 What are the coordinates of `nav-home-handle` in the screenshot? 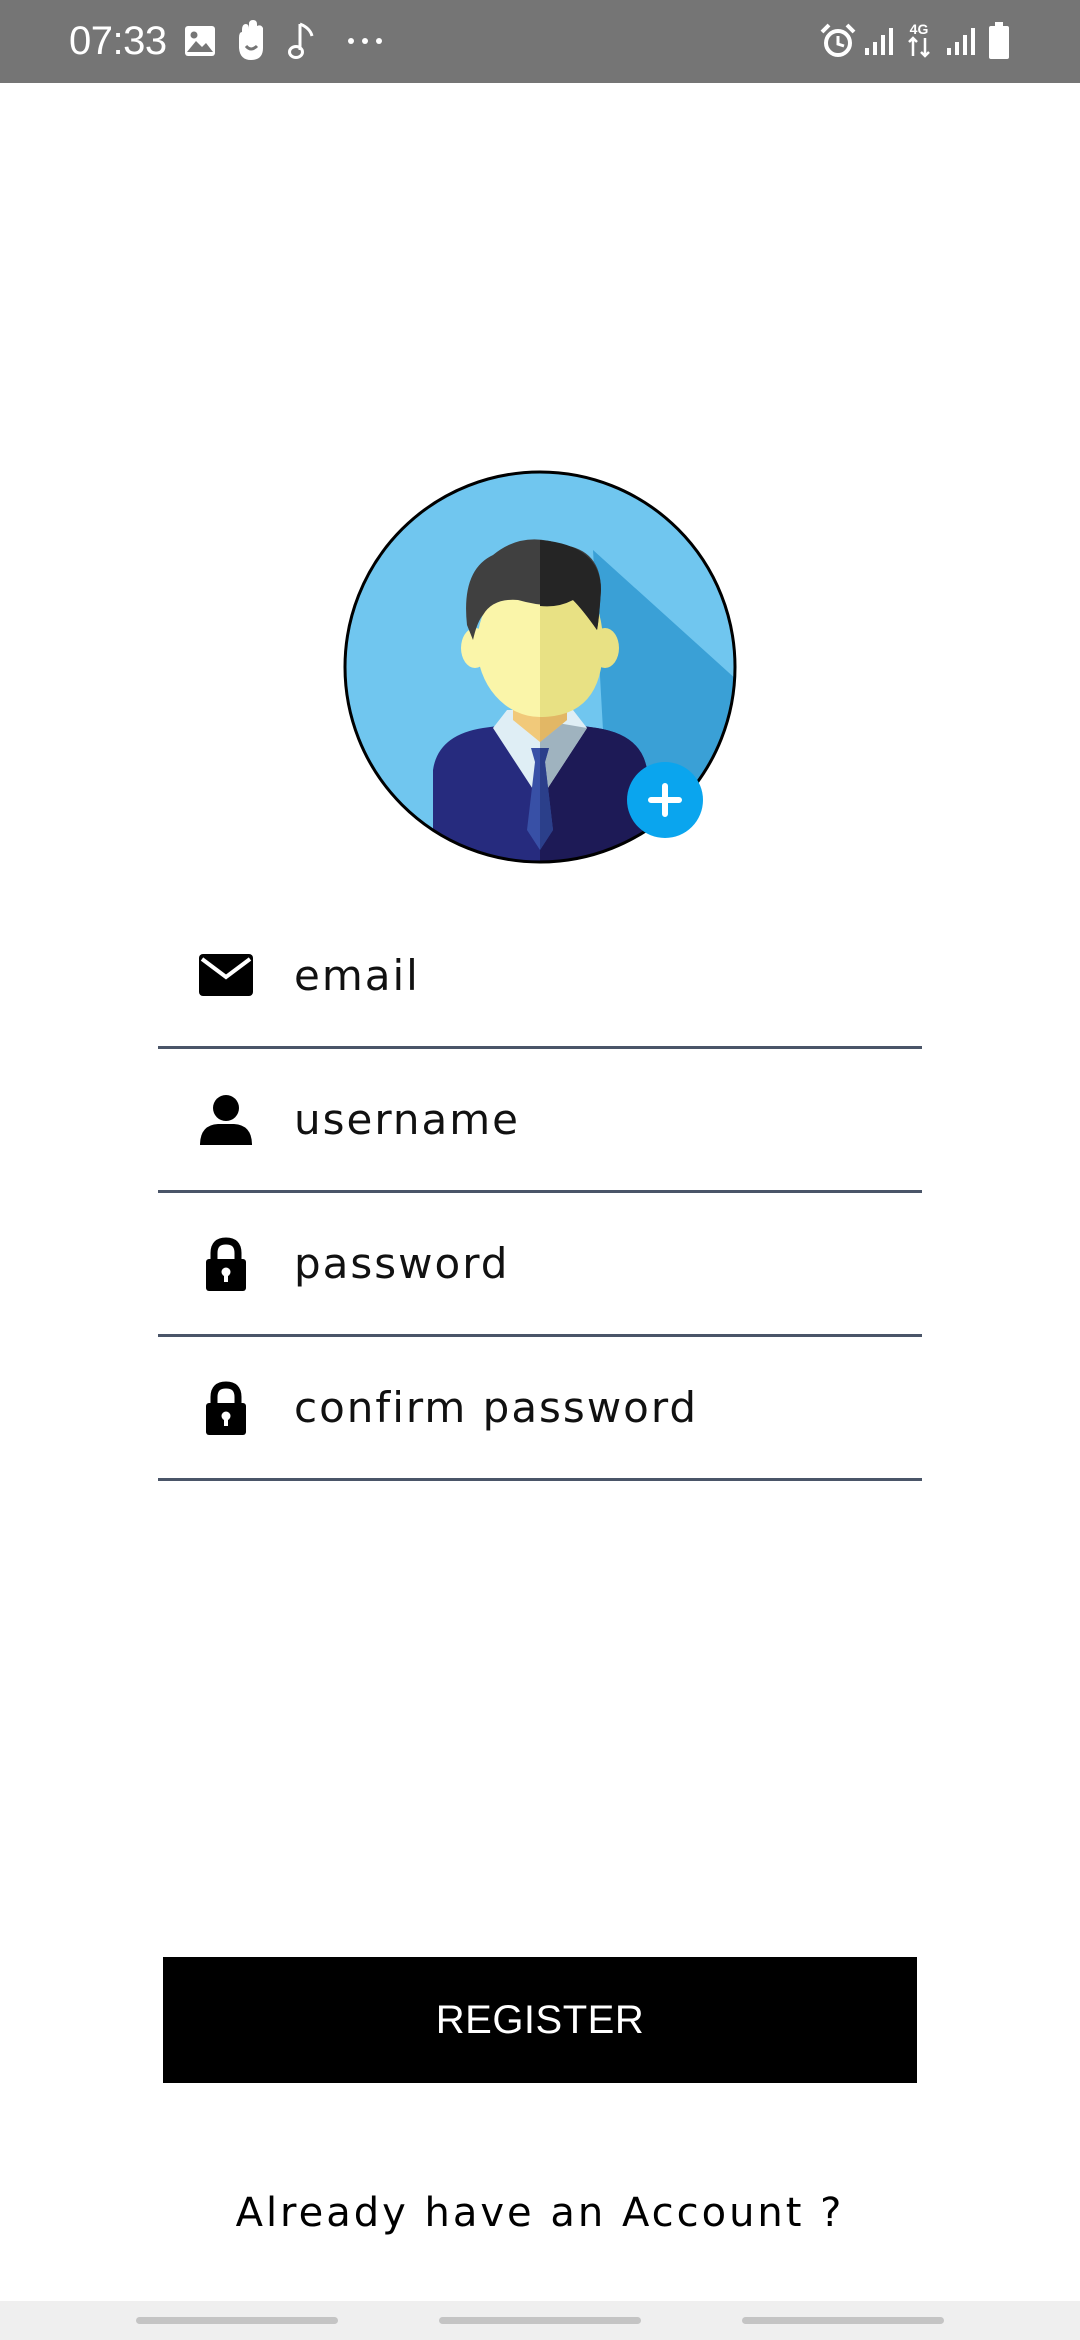 It's located at (540, 2320).